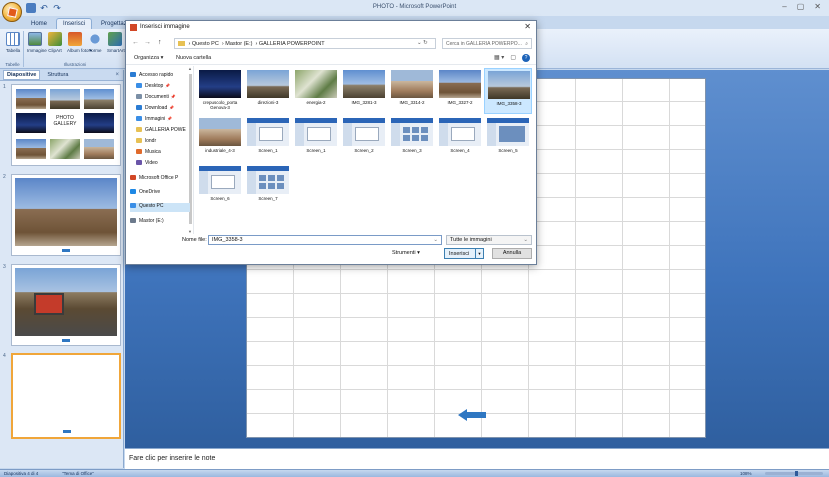  I want to click on nav-item-3: Download 📌, so click(160, 109).